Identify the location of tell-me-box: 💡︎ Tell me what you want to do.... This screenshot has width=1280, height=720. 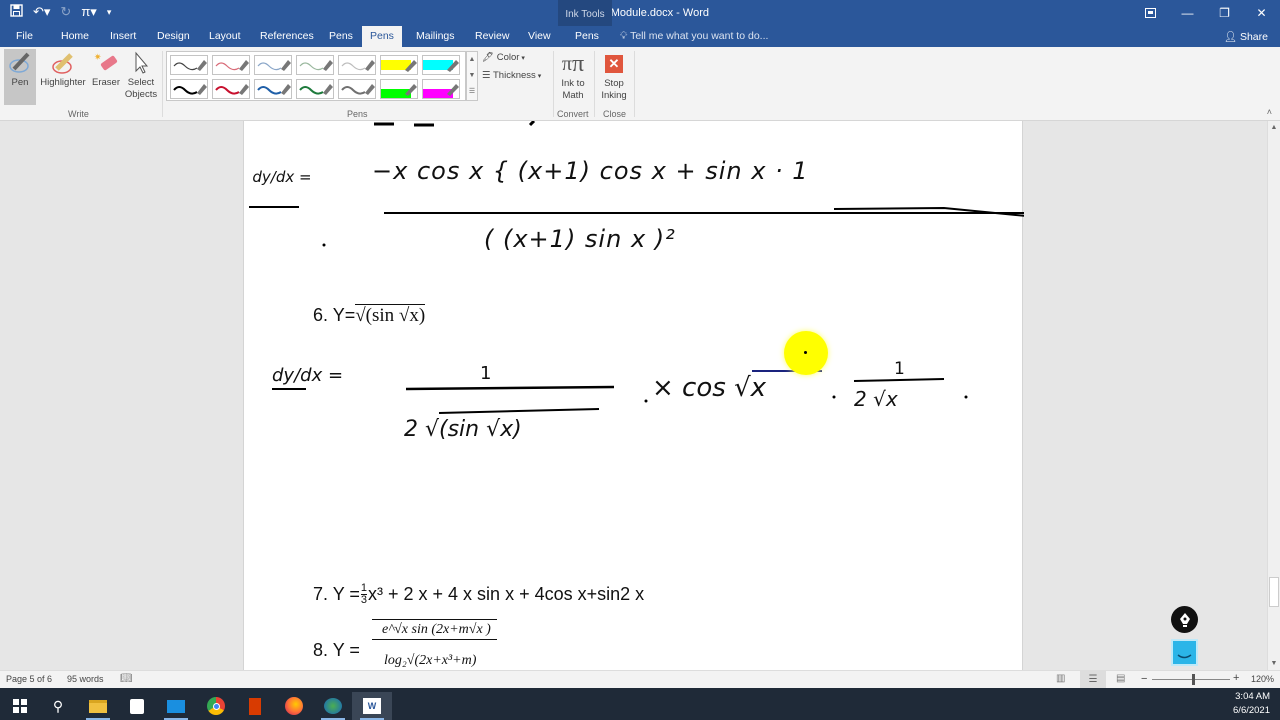
(694, 36).